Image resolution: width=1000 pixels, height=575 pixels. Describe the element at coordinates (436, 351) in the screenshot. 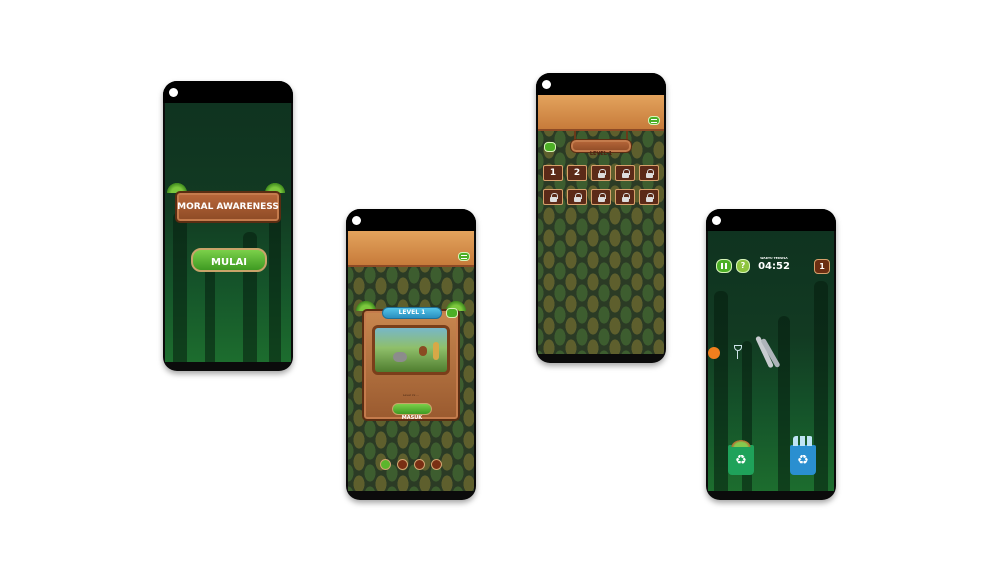

I see `animal-giraffe-icon` at that location.